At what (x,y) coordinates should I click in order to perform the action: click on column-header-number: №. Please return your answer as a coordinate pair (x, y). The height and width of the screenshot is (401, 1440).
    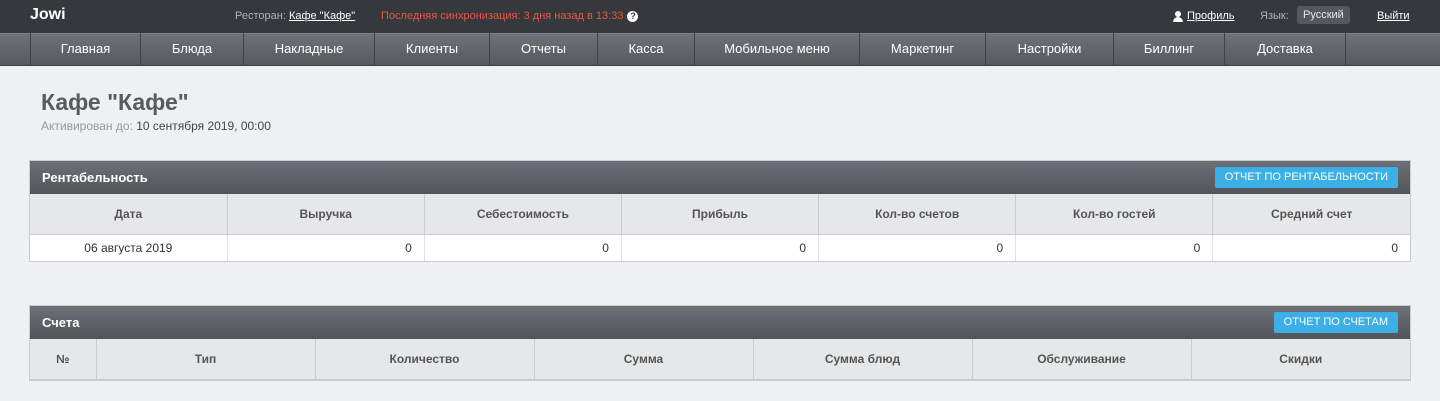
    Looking at the image, I should click on (63, 359).